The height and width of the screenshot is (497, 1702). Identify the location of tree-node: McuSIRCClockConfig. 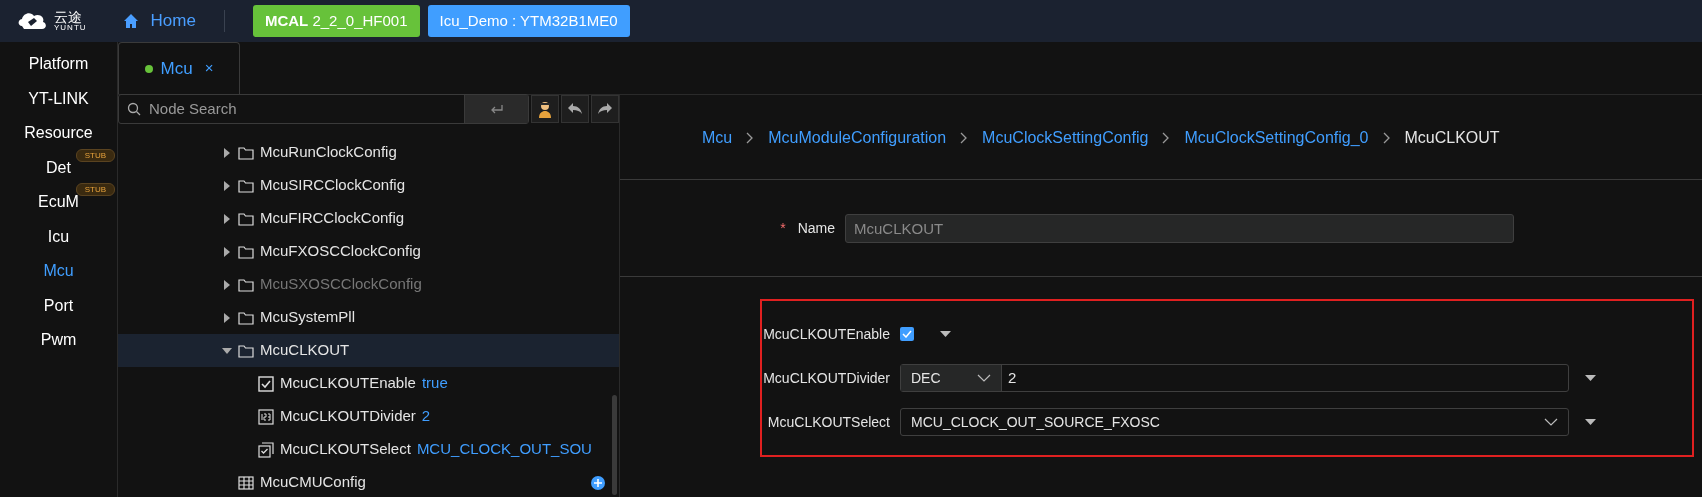
(368, 185).